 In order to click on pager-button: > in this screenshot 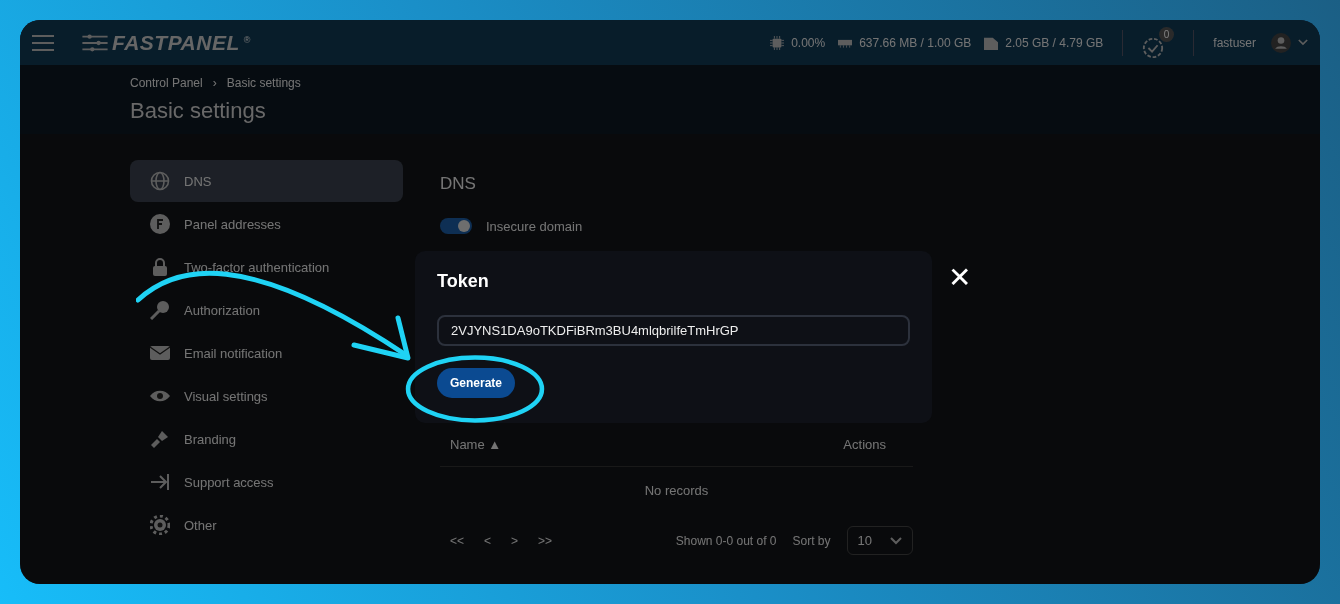, I will do `click(515, 540)`.